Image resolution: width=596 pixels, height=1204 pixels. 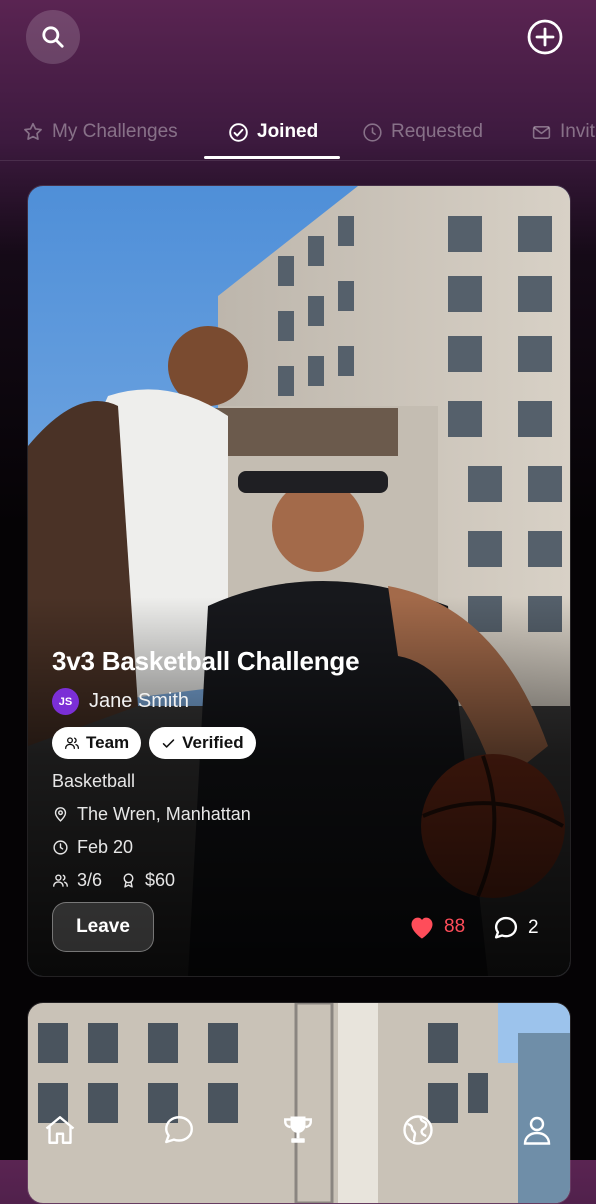 I want to click on nav-home, so click(x=60, y=1130).